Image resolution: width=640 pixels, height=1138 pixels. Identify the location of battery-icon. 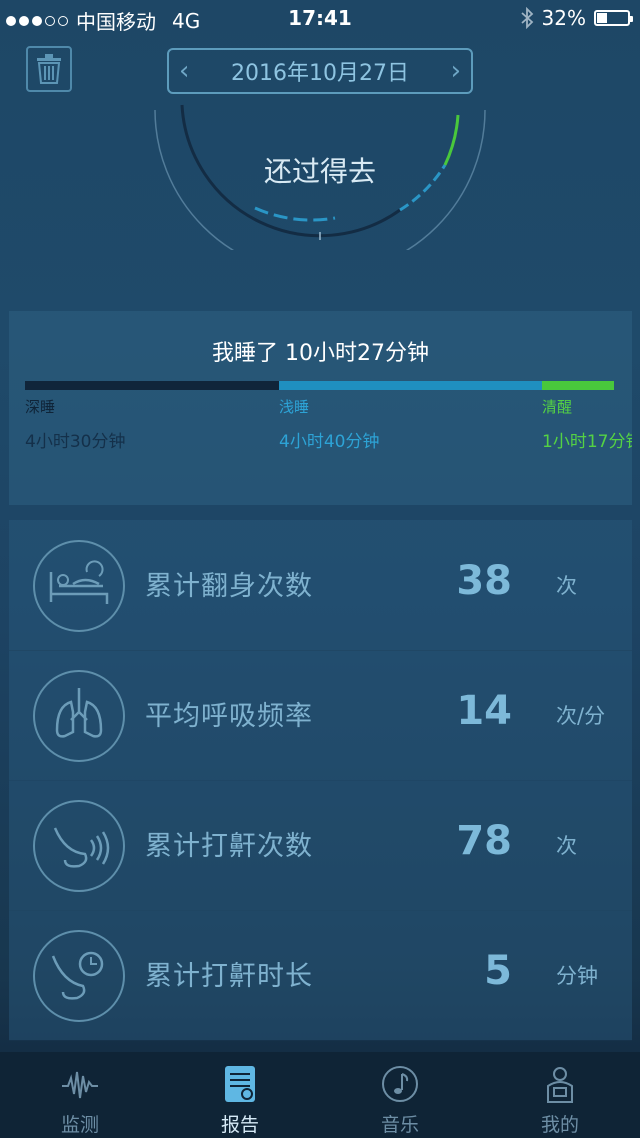
(613, 18).